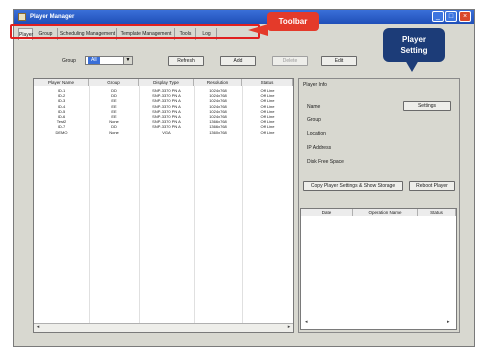 The height and width of the screenshot is (363, 482). What do you see at coordinates (114, 132) in the screenshot?
I see `table-cell: None` at bounding box center [114, 132].